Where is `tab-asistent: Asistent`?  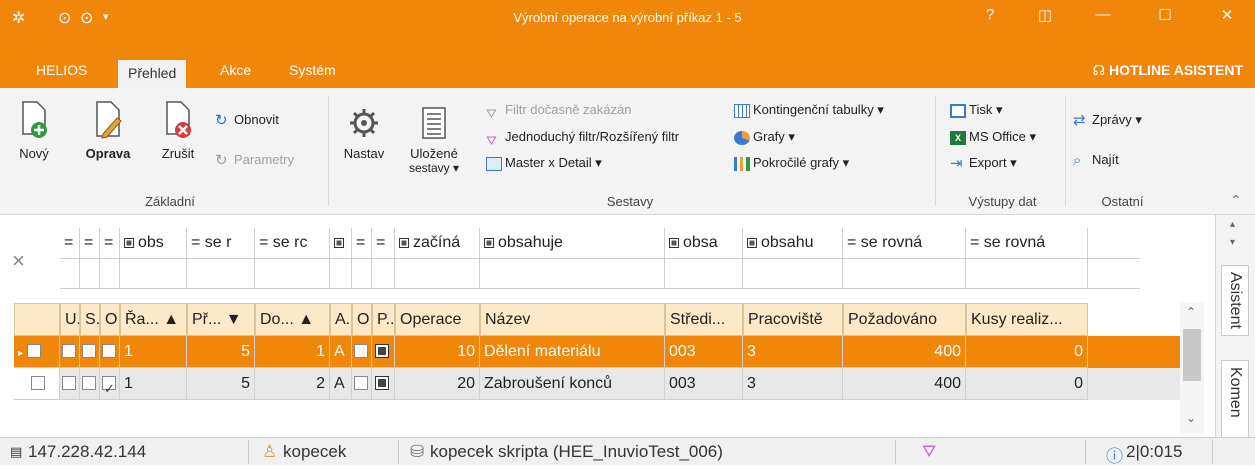
tab-asistent: Asistent is located at coordinates (1235, 300).